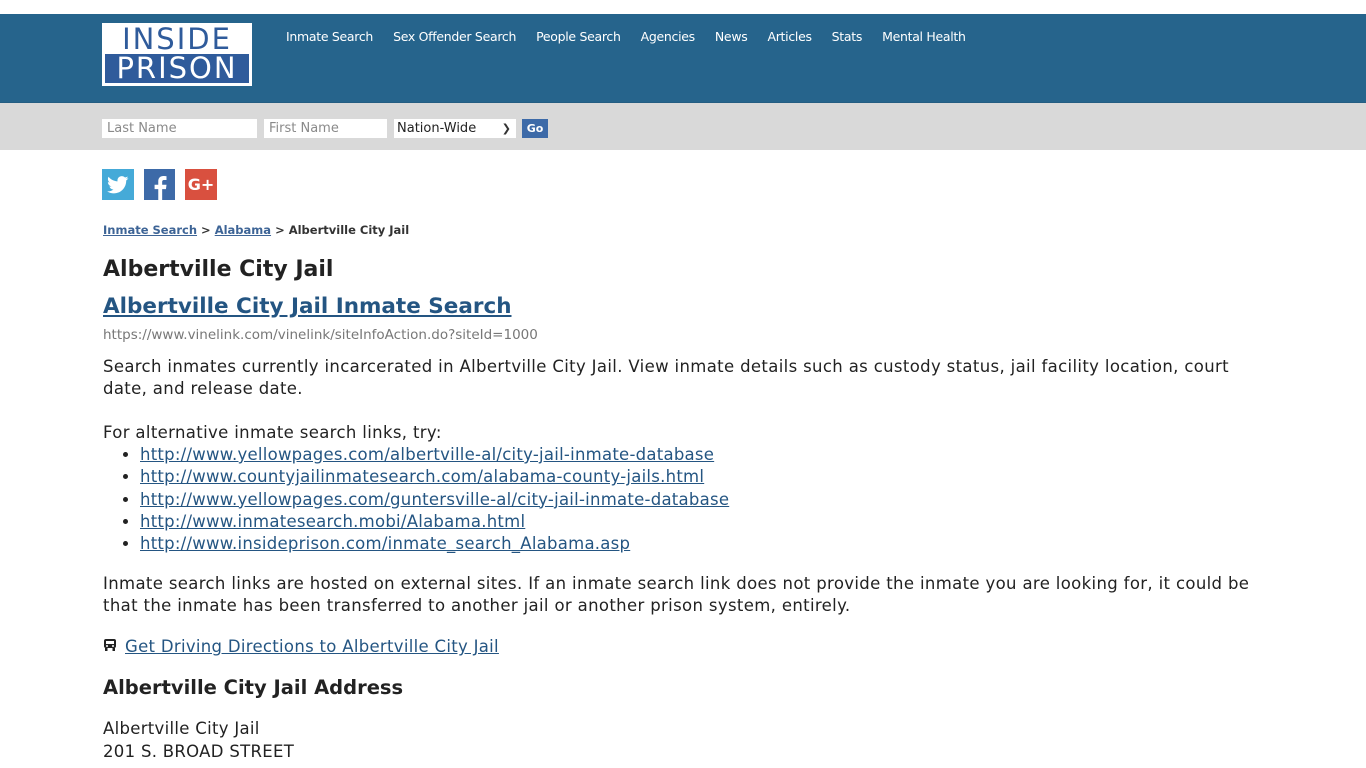 This screenshot has height=768, width=1366. I want to click on primary-search-heading: Albertville City Jail Inmate Search, so click(688, 307).